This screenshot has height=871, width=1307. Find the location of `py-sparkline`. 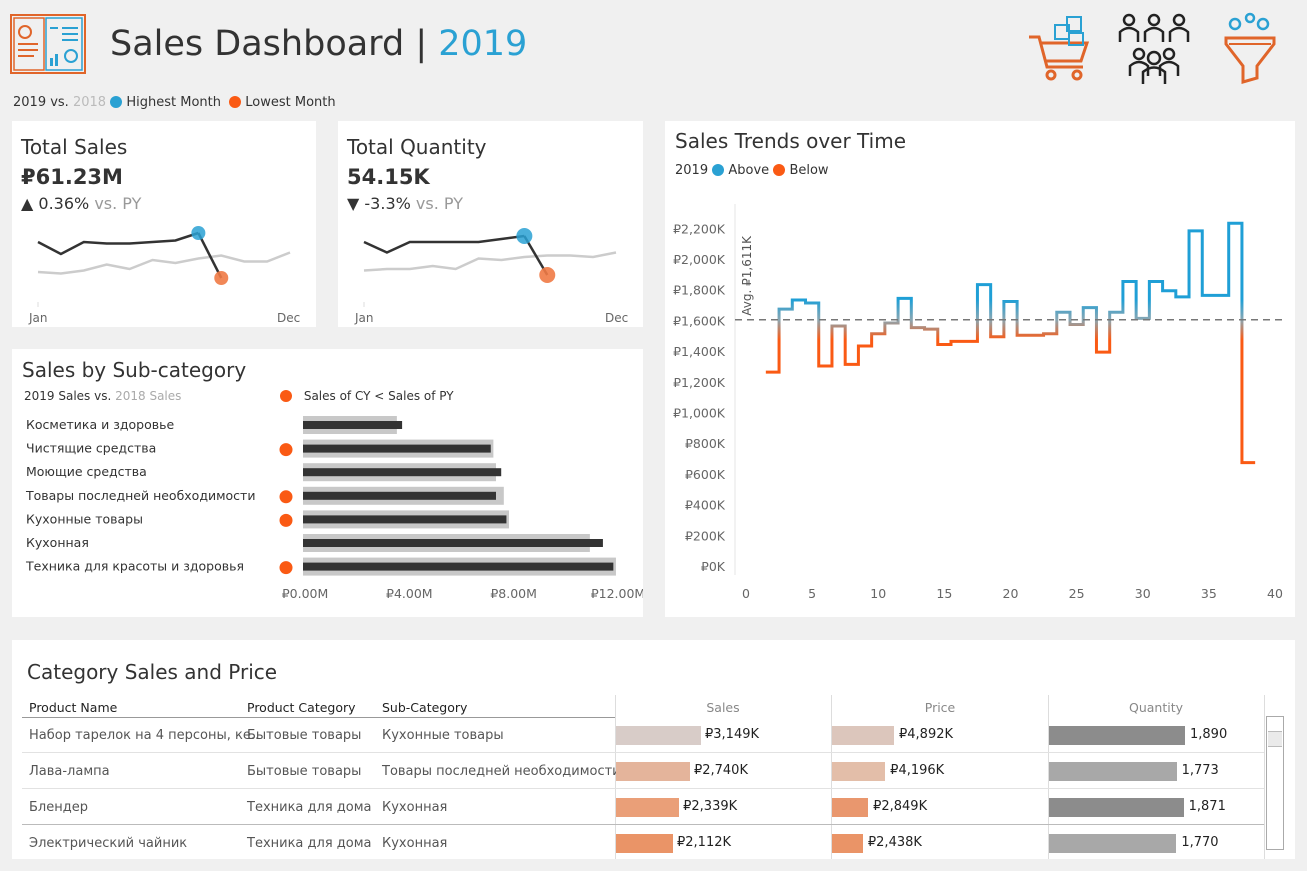

py-sparkline is located at coordinates (490, 261).